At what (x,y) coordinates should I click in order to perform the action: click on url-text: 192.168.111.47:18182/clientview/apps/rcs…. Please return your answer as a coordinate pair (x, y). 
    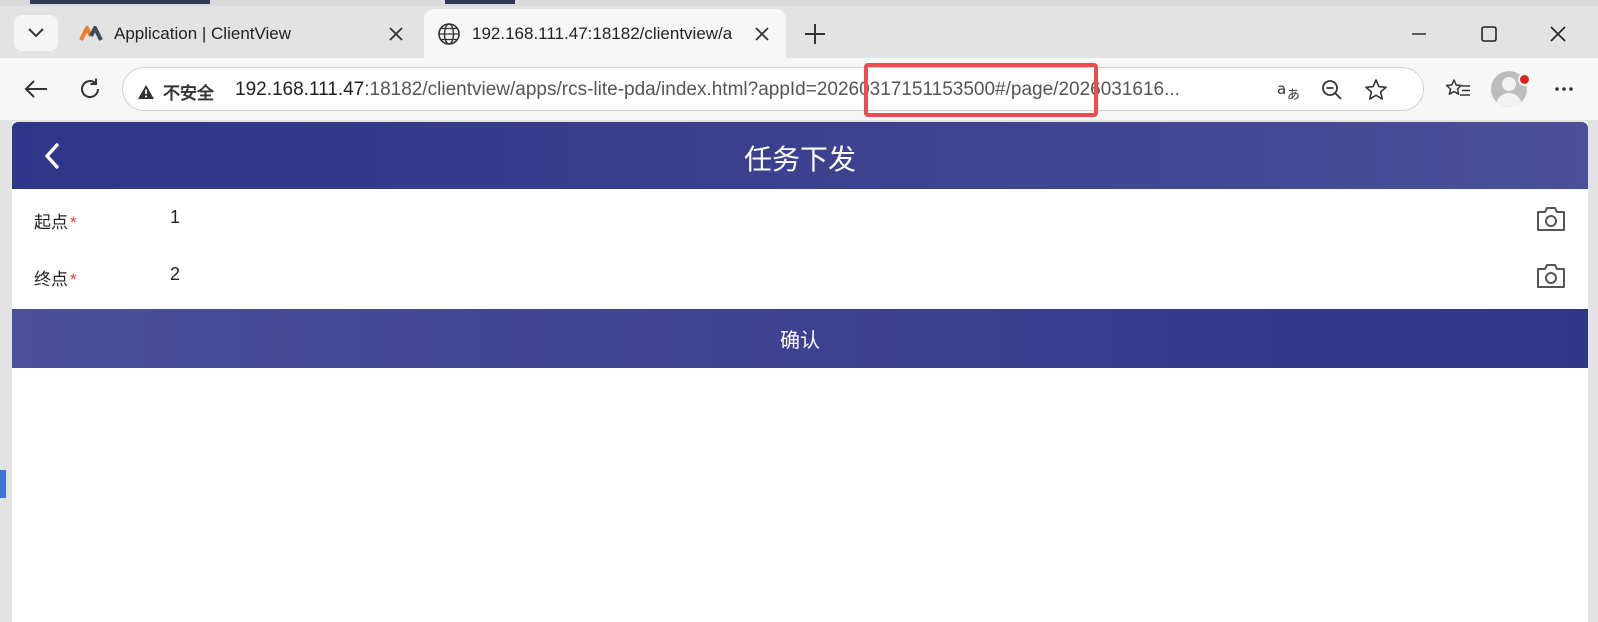
    Looking at the image, I should click on (750, 90).